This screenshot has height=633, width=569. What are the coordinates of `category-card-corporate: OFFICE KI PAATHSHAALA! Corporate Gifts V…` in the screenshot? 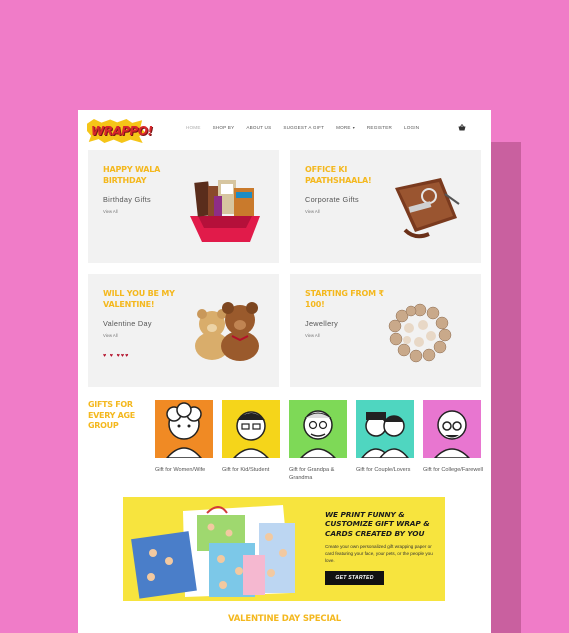 It's located at (385, 206).